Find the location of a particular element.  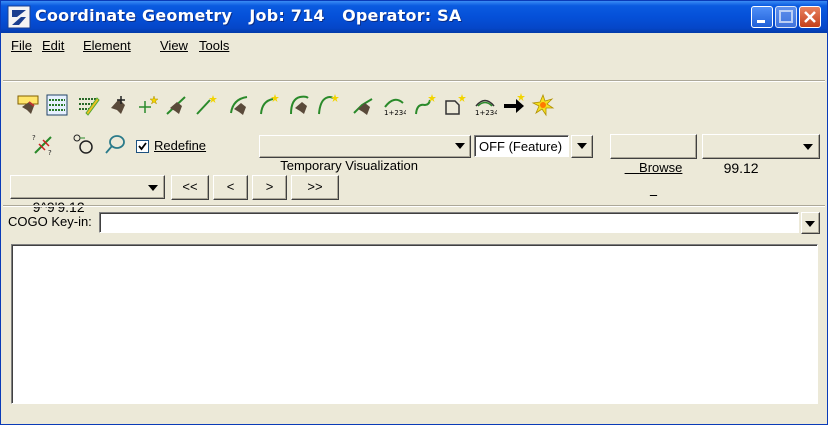

store-point-button is located at coordinates (27, 104).